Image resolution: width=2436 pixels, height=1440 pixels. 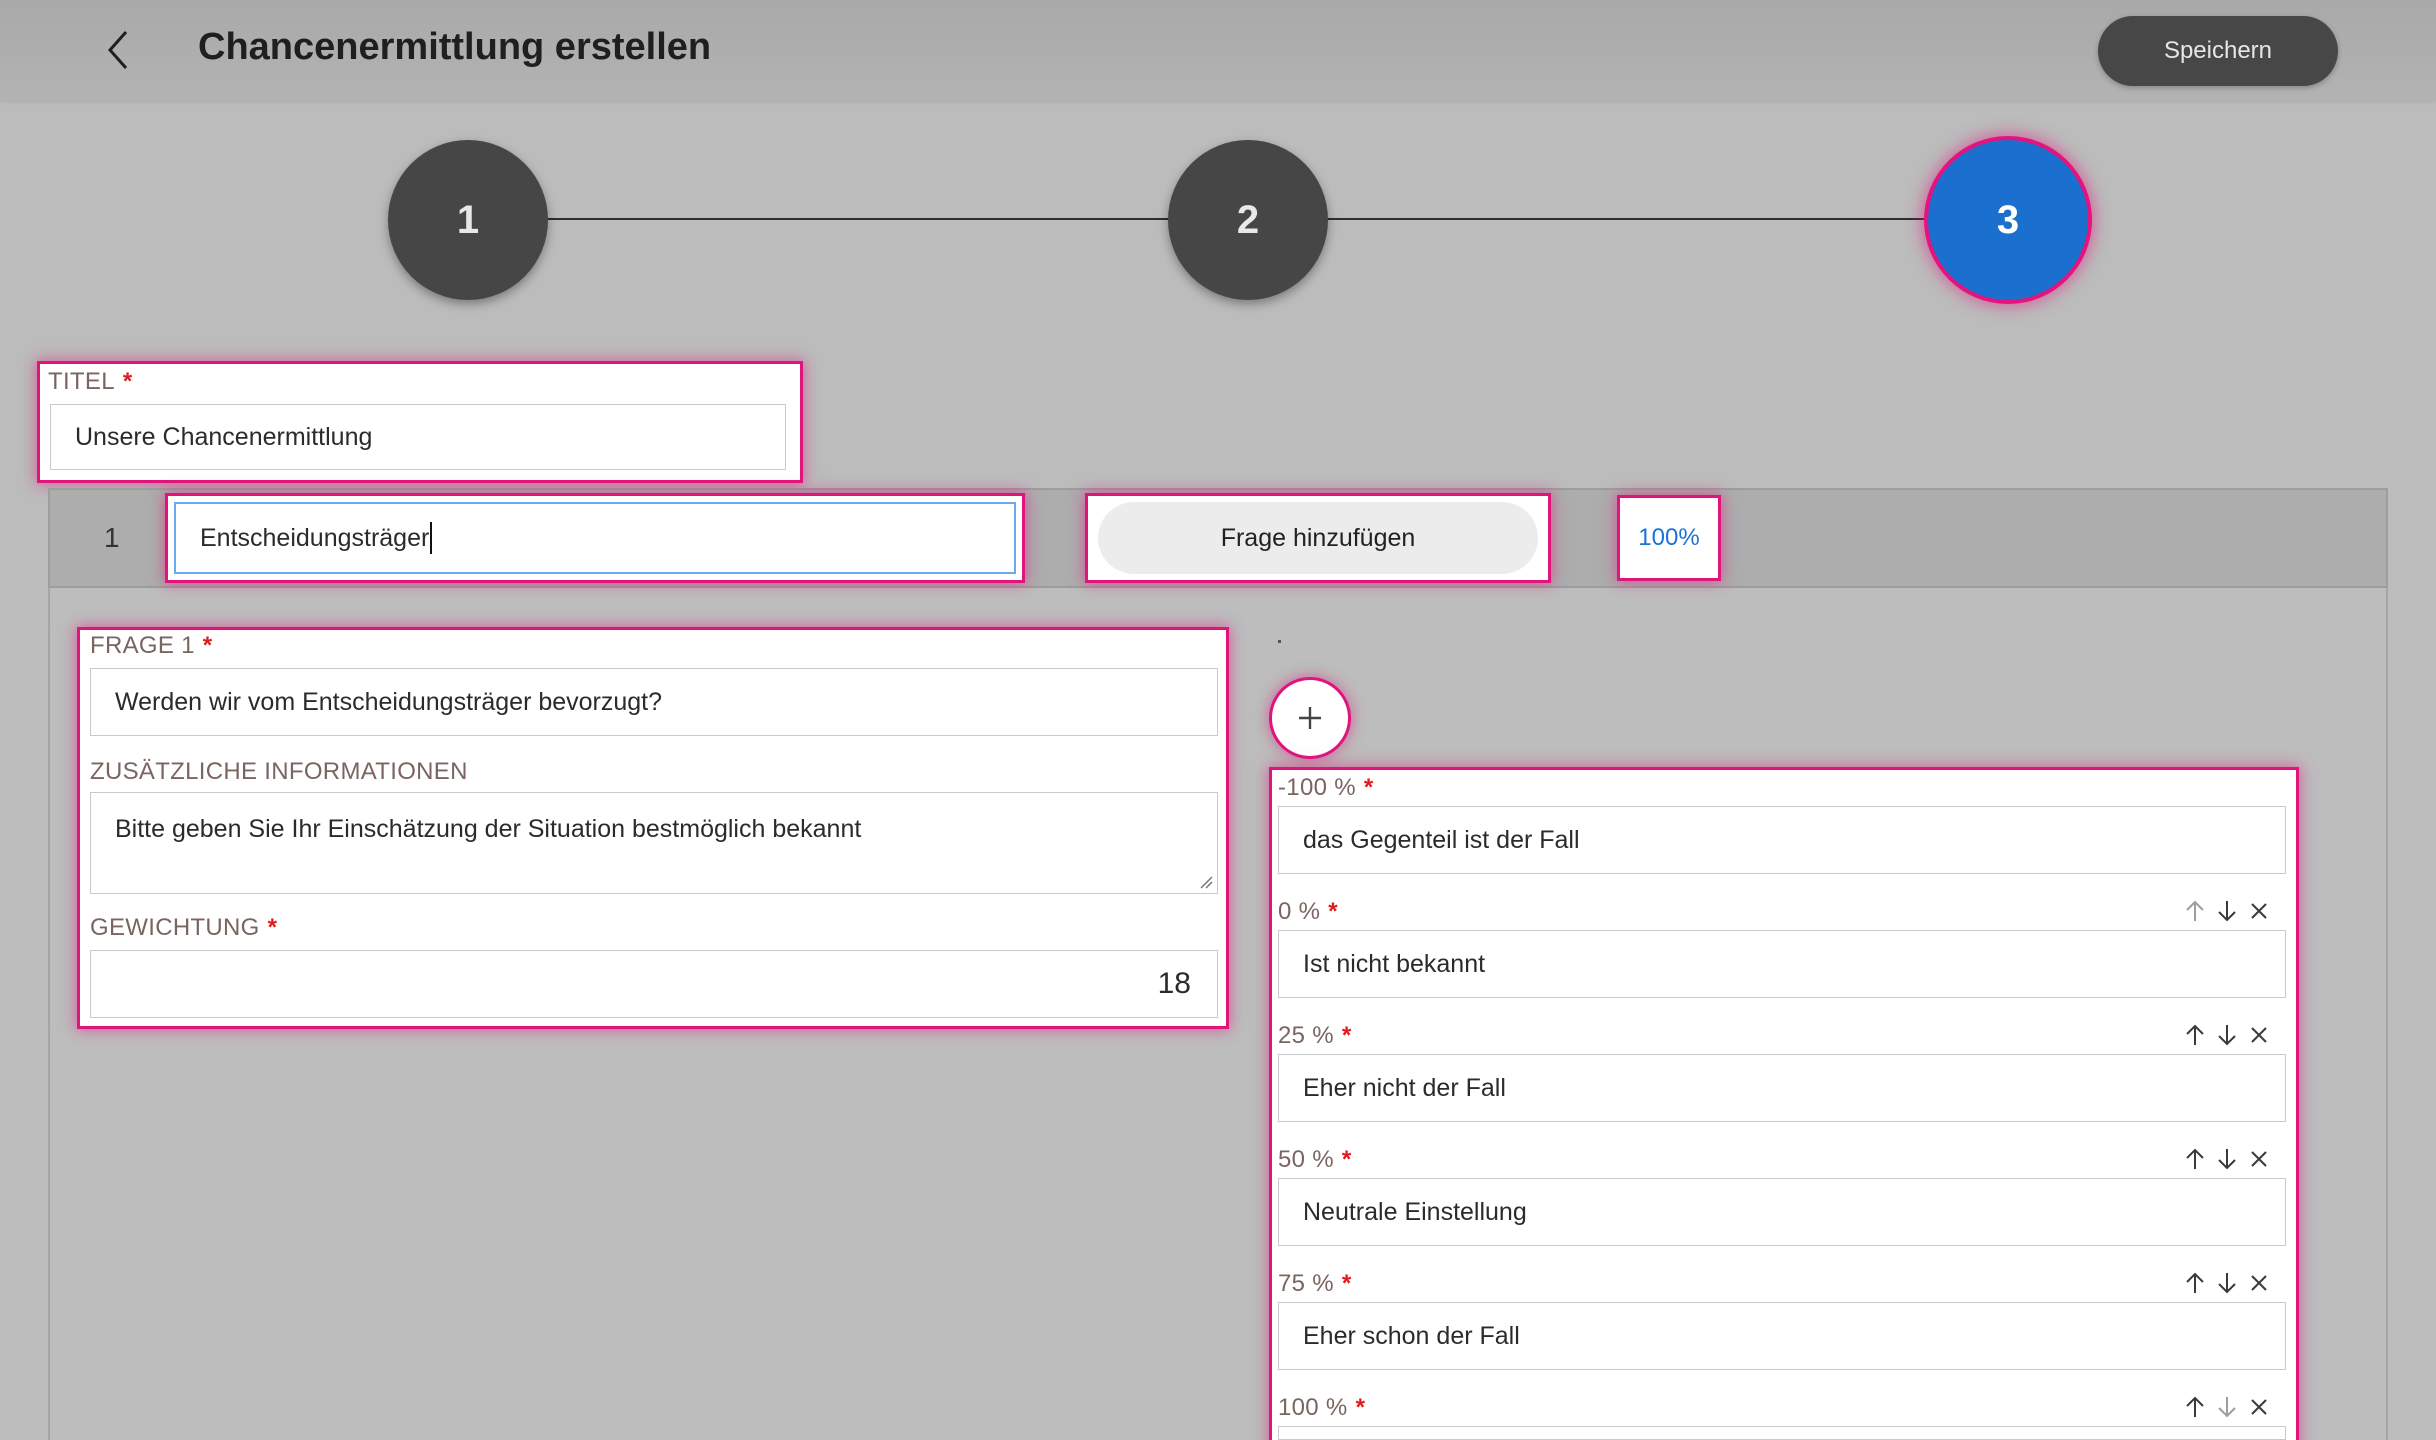 What do you see at coordinates (455, 47) in the screenshot?
I see `page-title: Chancenermittlung erstellen` at bounding box center [455, 47].